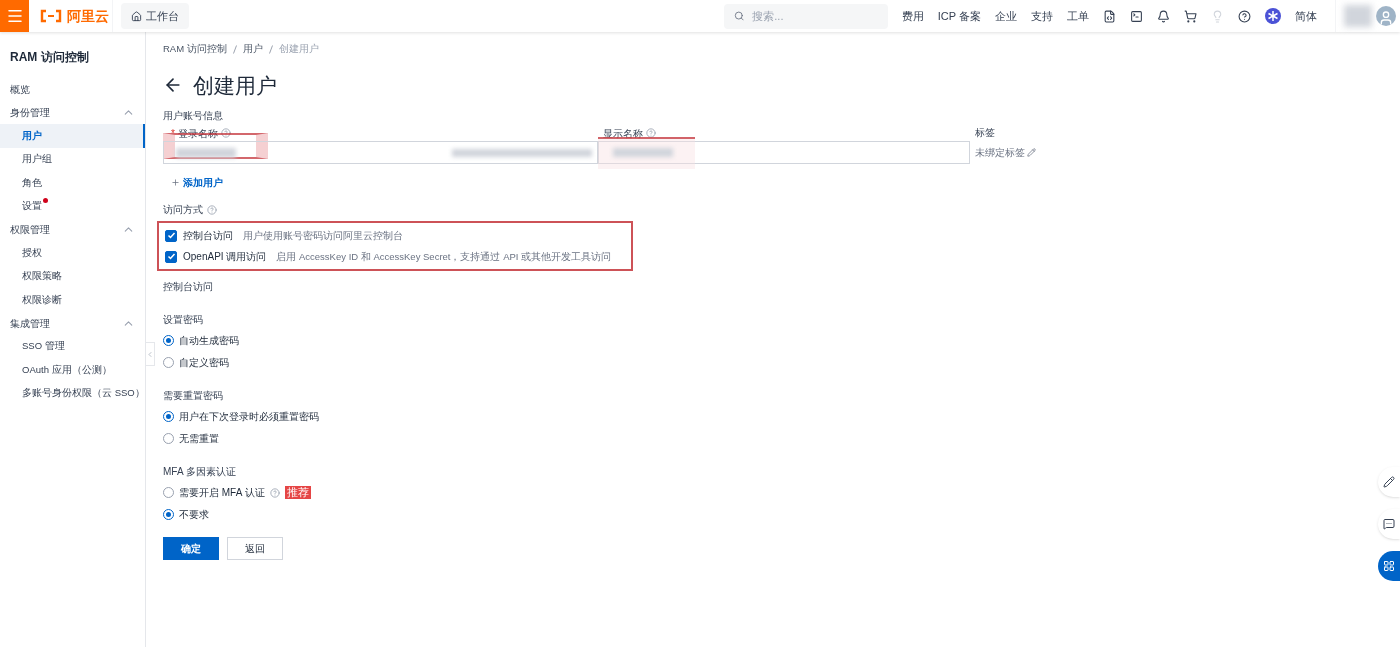 This screenshot has height=647, width=1400. What do you see at coordinates (199, 439) in the screenshot?
I see `radio-label: 无需重置` at bounding box center [199, 439].